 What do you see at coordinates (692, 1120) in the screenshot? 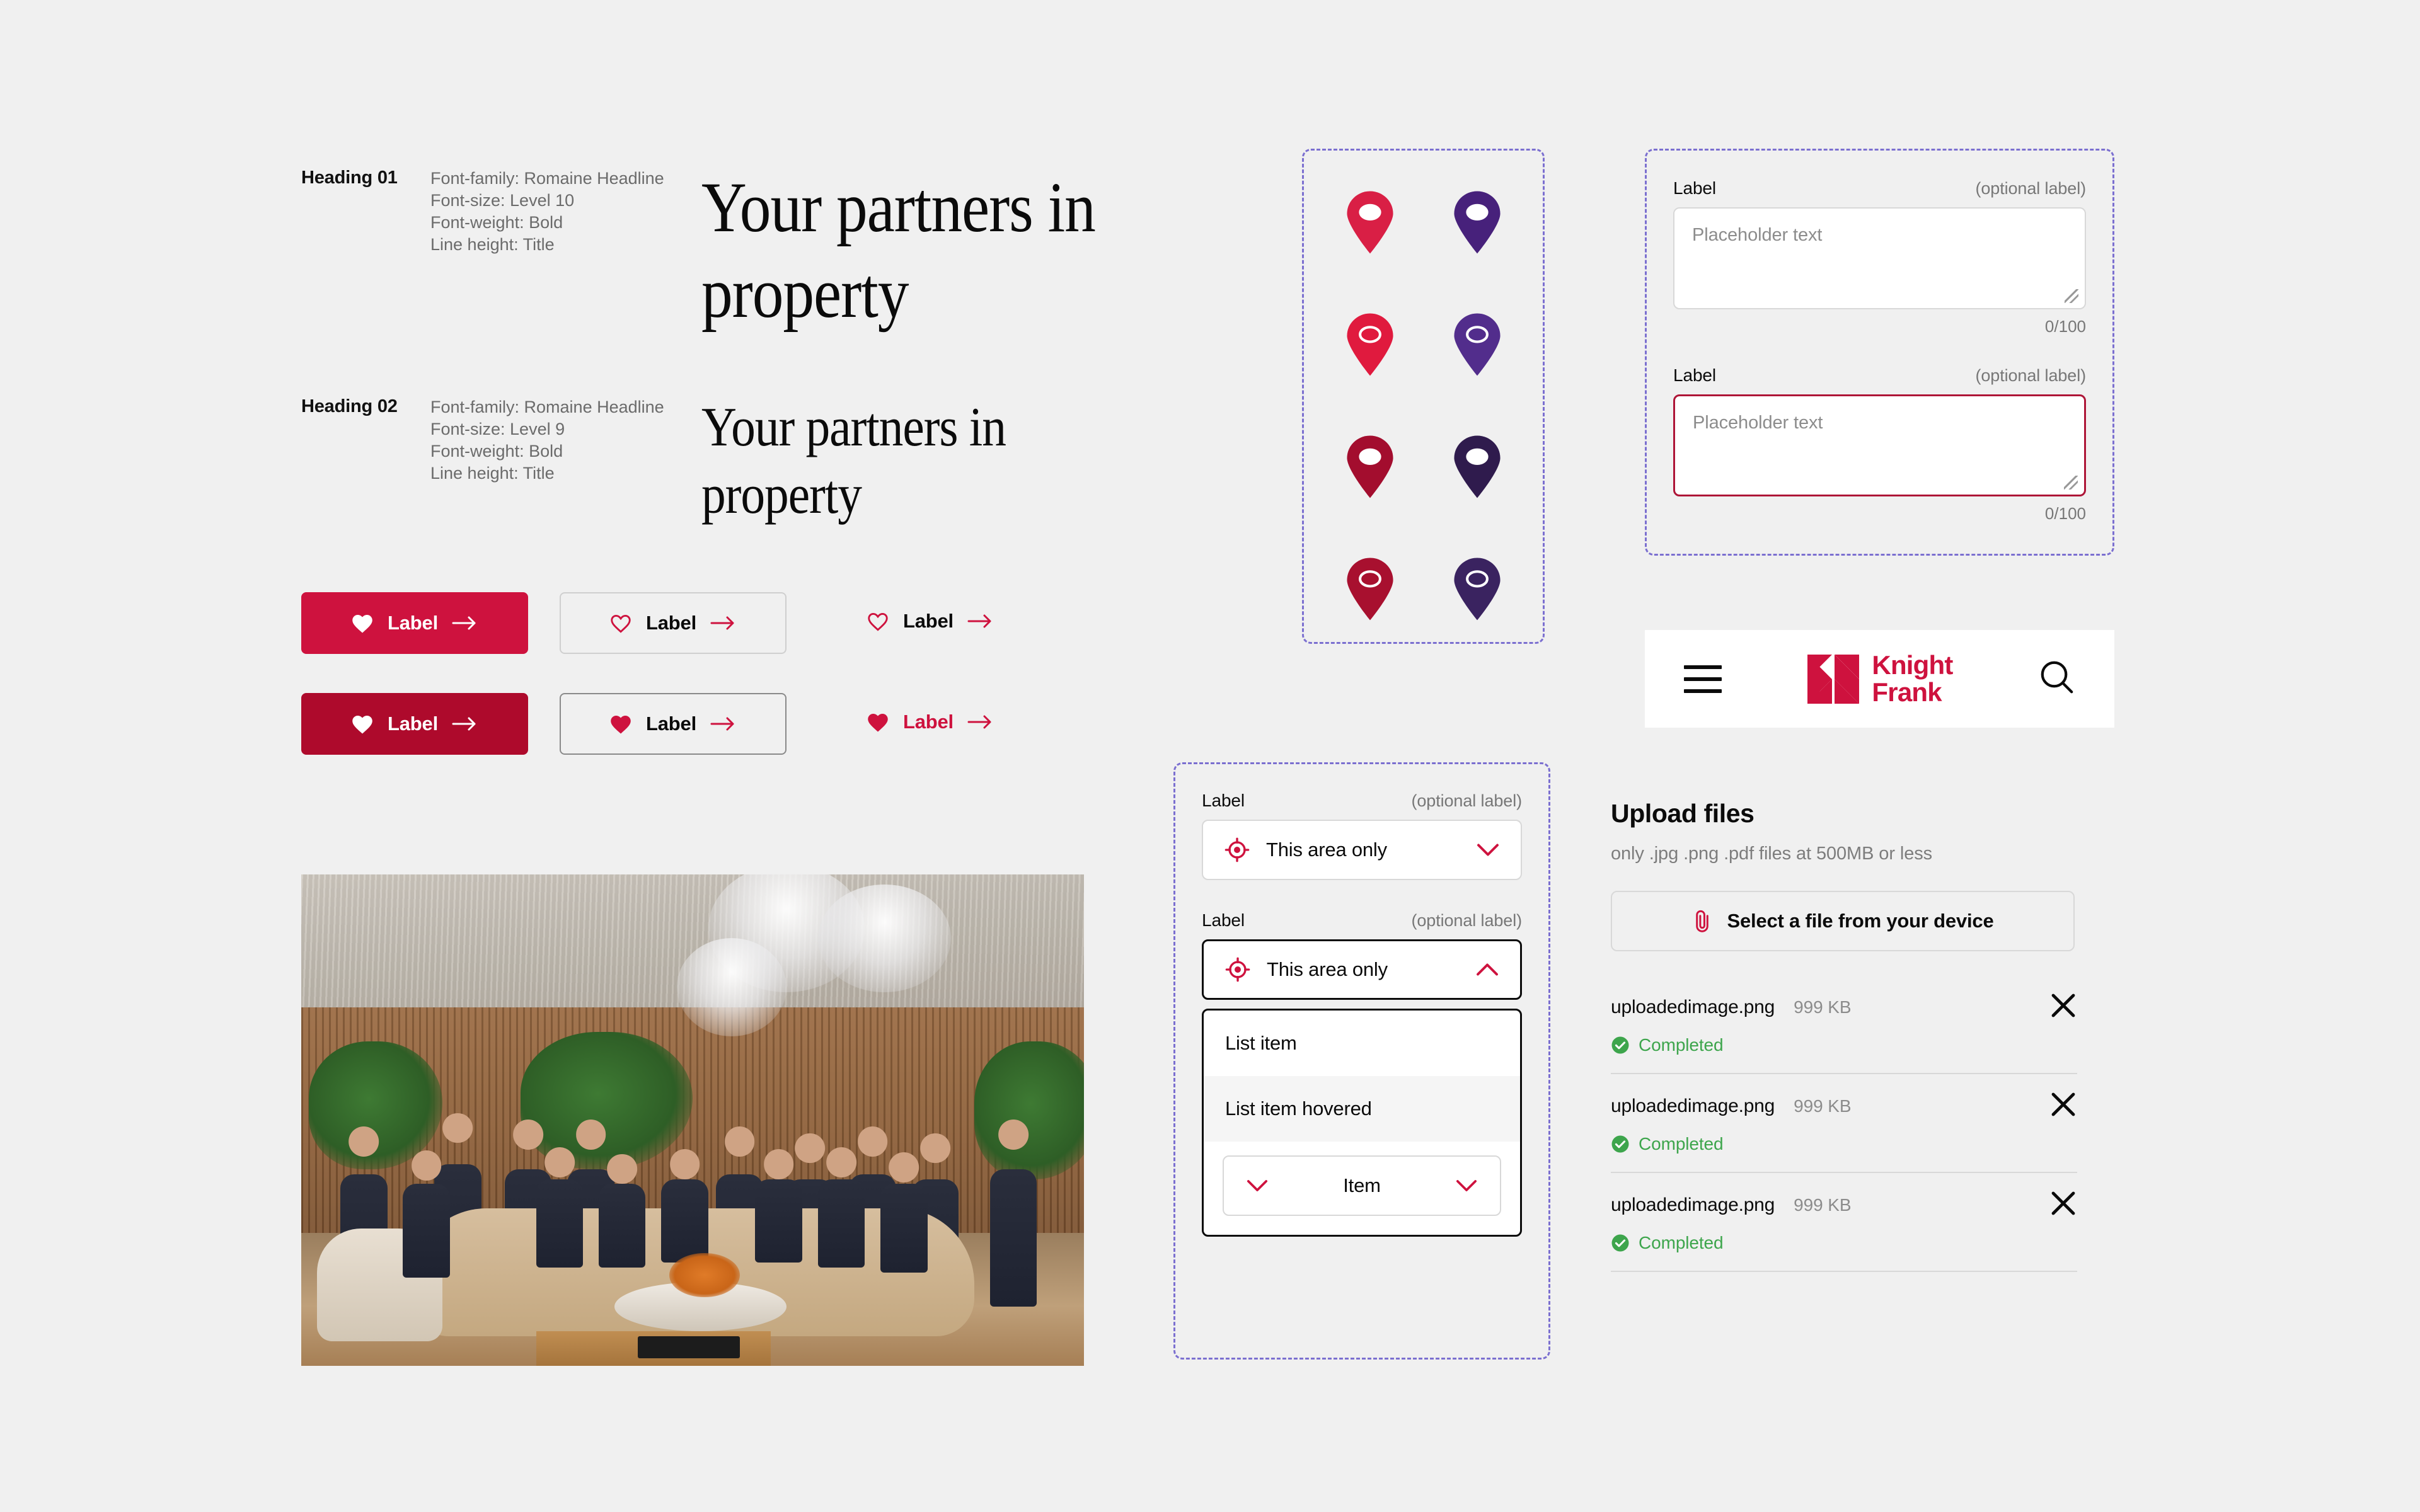
I see `team-photo` at bounding box center [692, 1120].